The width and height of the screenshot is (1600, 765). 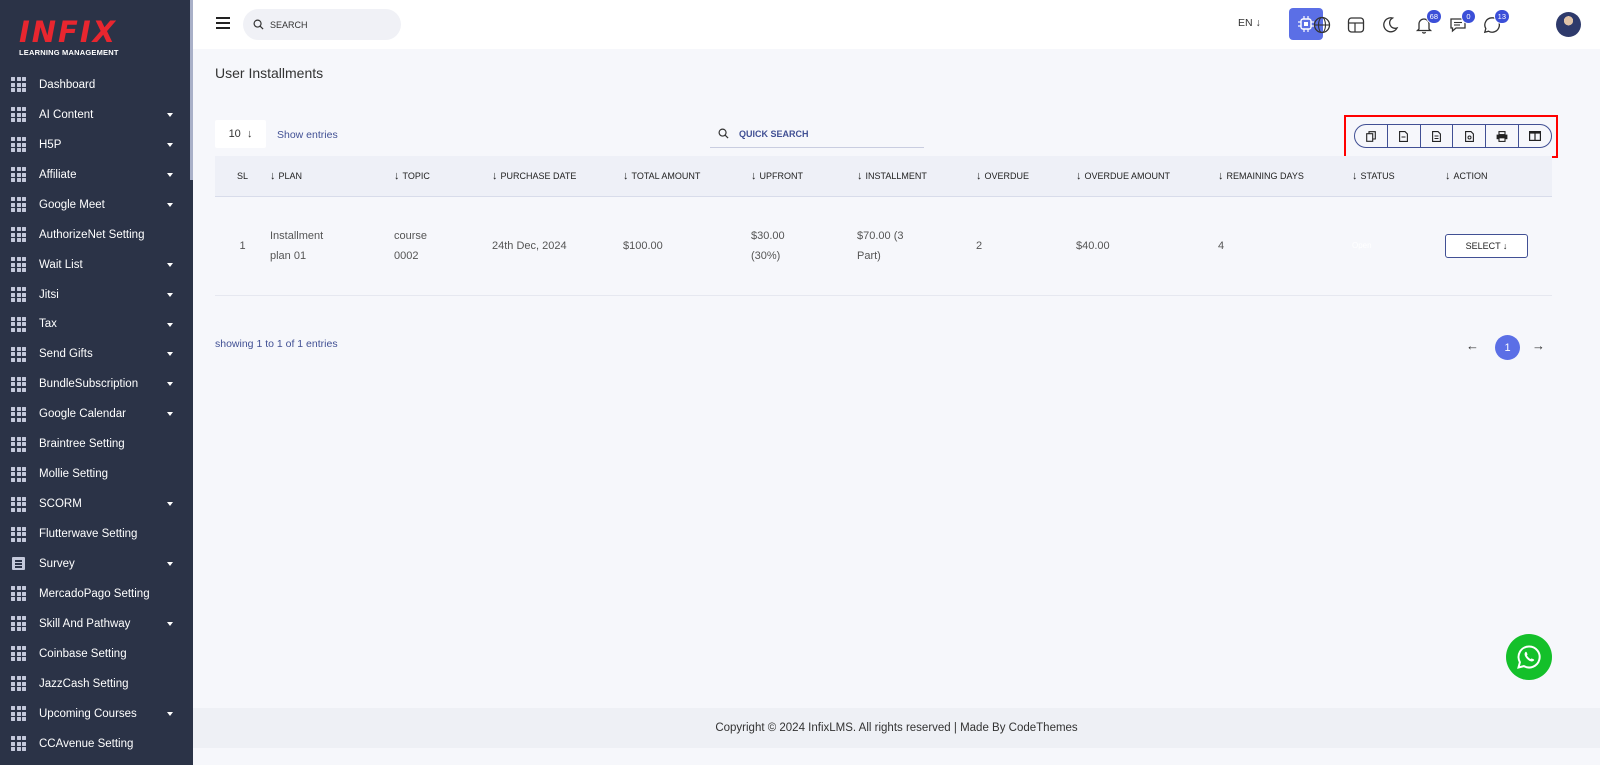 What do you see at coordinates (529, 245) in the screenshot?
I see `cell-value: 24th Dec, 2024` at bounding box center [529, 245].